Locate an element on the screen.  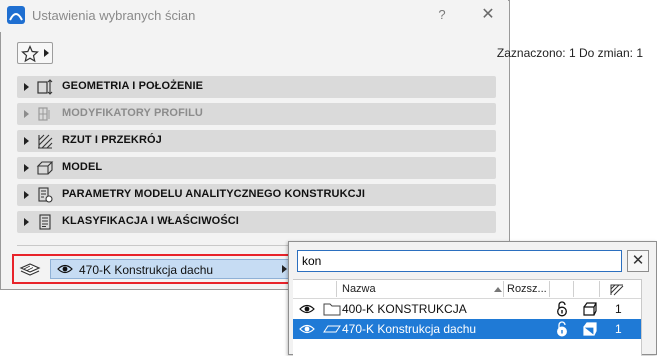
panel-label: RZUT I PRZEKRÓJ is located at coordinates (112, 140).